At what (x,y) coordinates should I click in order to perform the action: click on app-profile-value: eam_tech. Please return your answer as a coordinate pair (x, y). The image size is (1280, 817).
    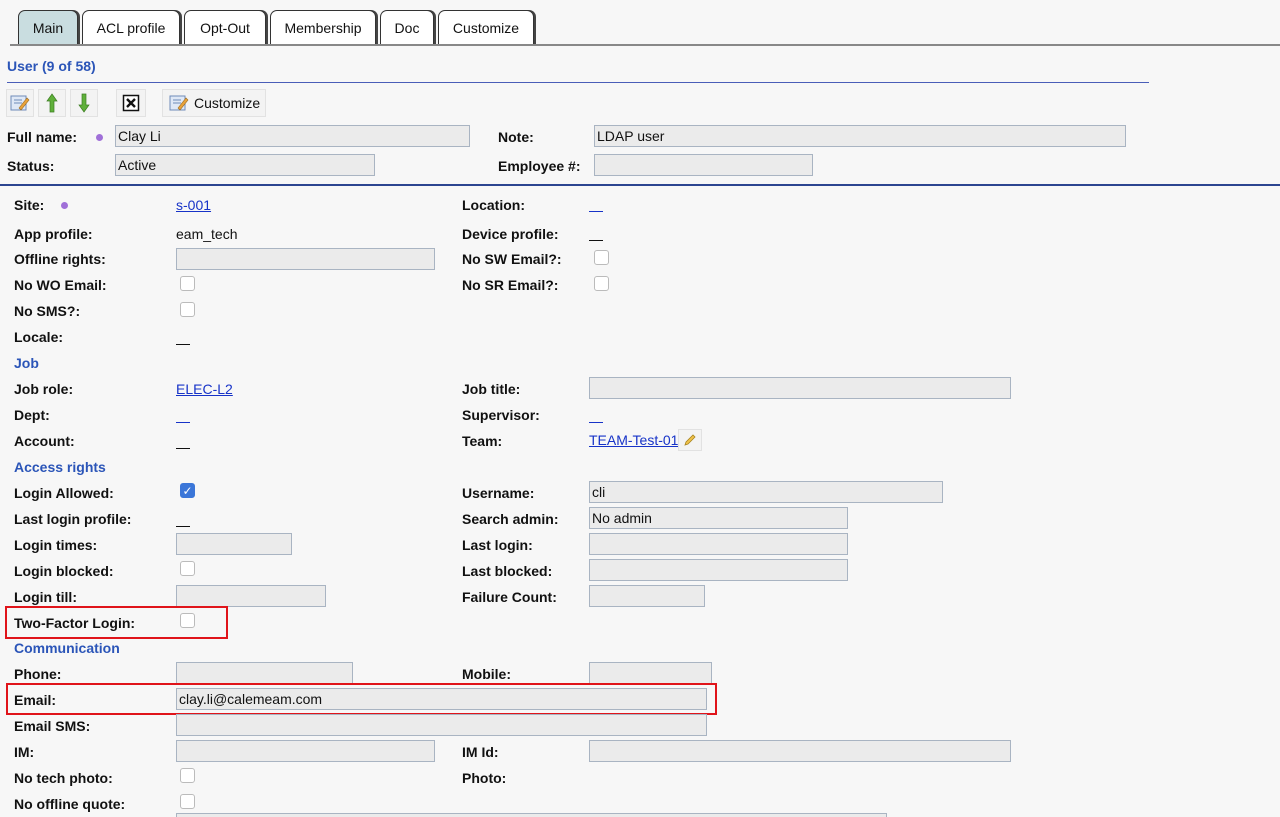
    Looking at the image, I should click on (207, 234).